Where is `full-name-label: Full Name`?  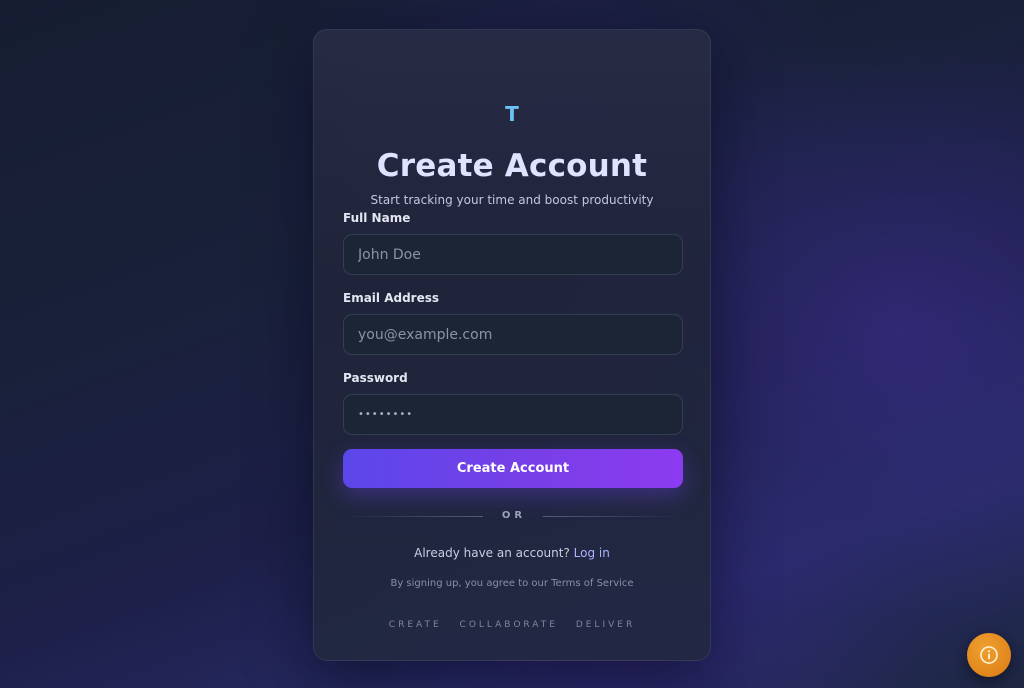
full-name-label: Full Name is located at coordinates (377, 218).